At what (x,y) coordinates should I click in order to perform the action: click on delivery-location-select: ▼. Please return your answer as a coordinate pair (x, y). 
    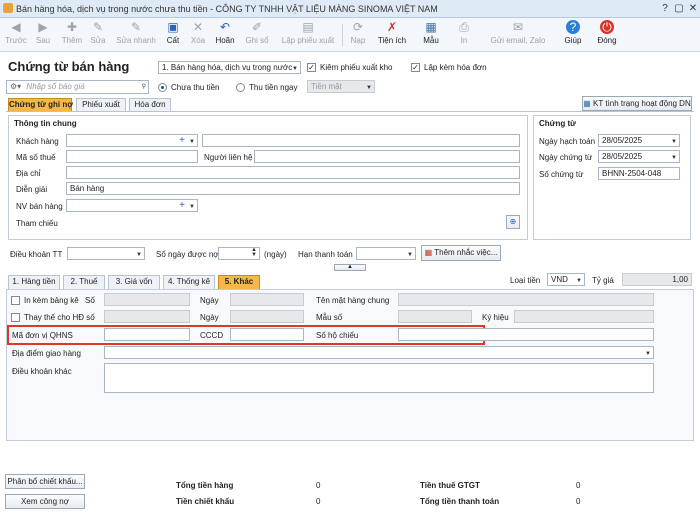
    Looking at the image, I should click on (379, 352).